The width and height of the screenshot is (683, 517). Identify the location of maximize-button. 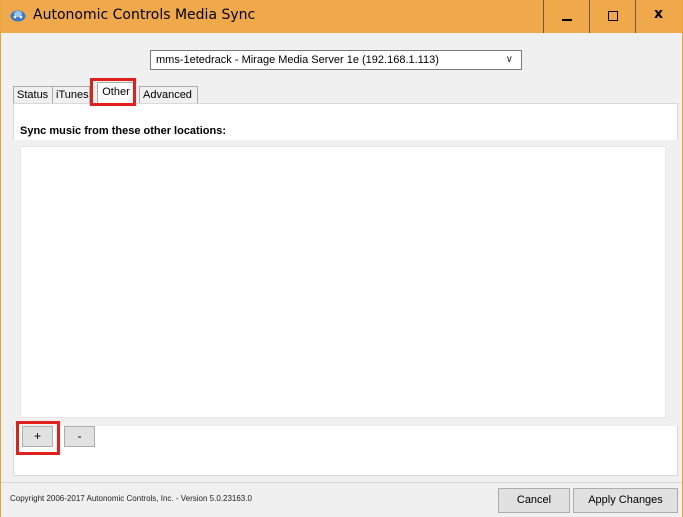
(612, 16).